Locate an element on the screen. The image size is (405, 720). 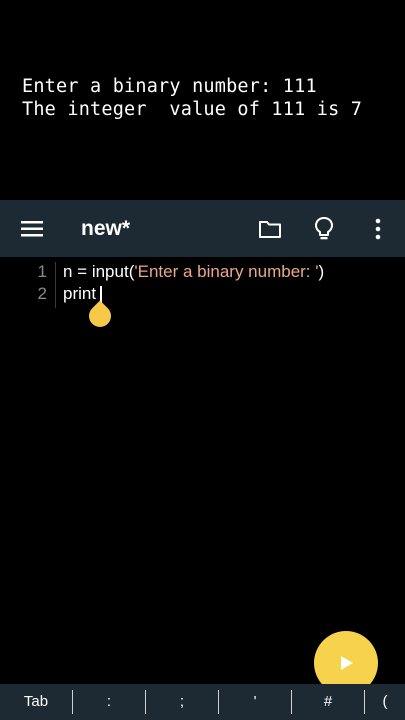
more-options-button is located at coordinates (378, 228).